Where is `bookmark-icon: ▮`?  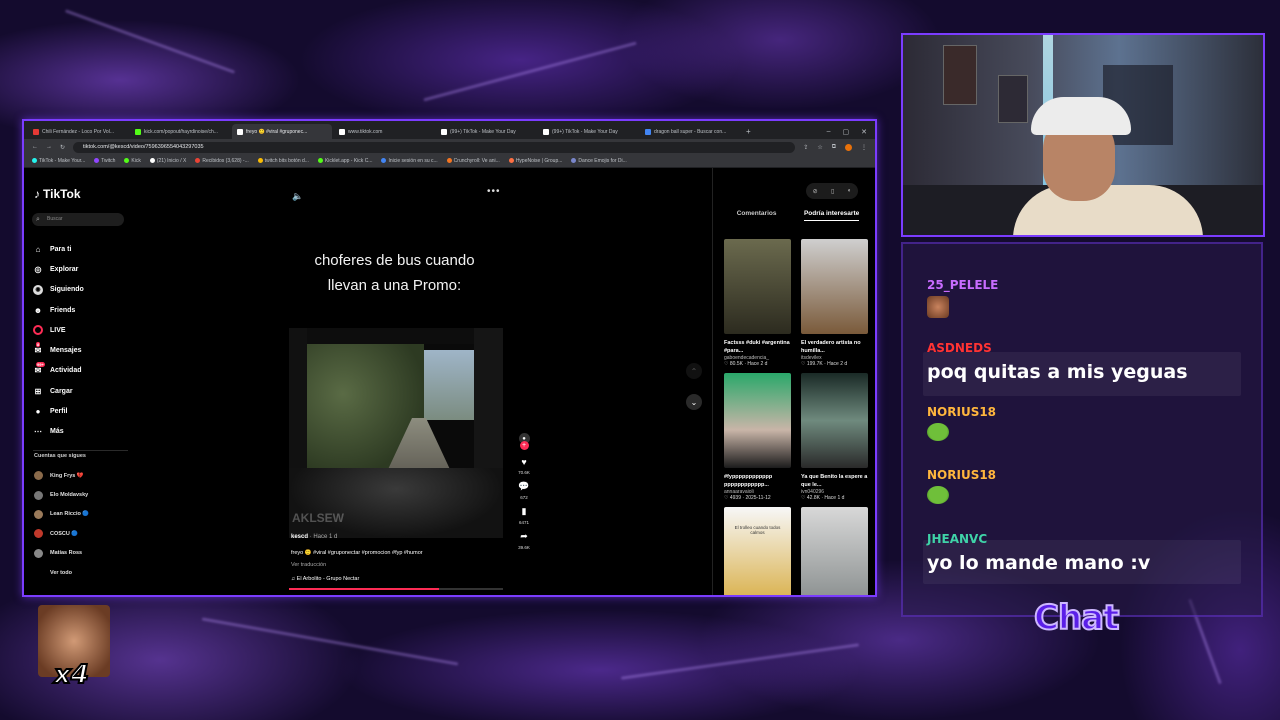
bookmark-icon: ▮ is located at coordinates (524, 511).